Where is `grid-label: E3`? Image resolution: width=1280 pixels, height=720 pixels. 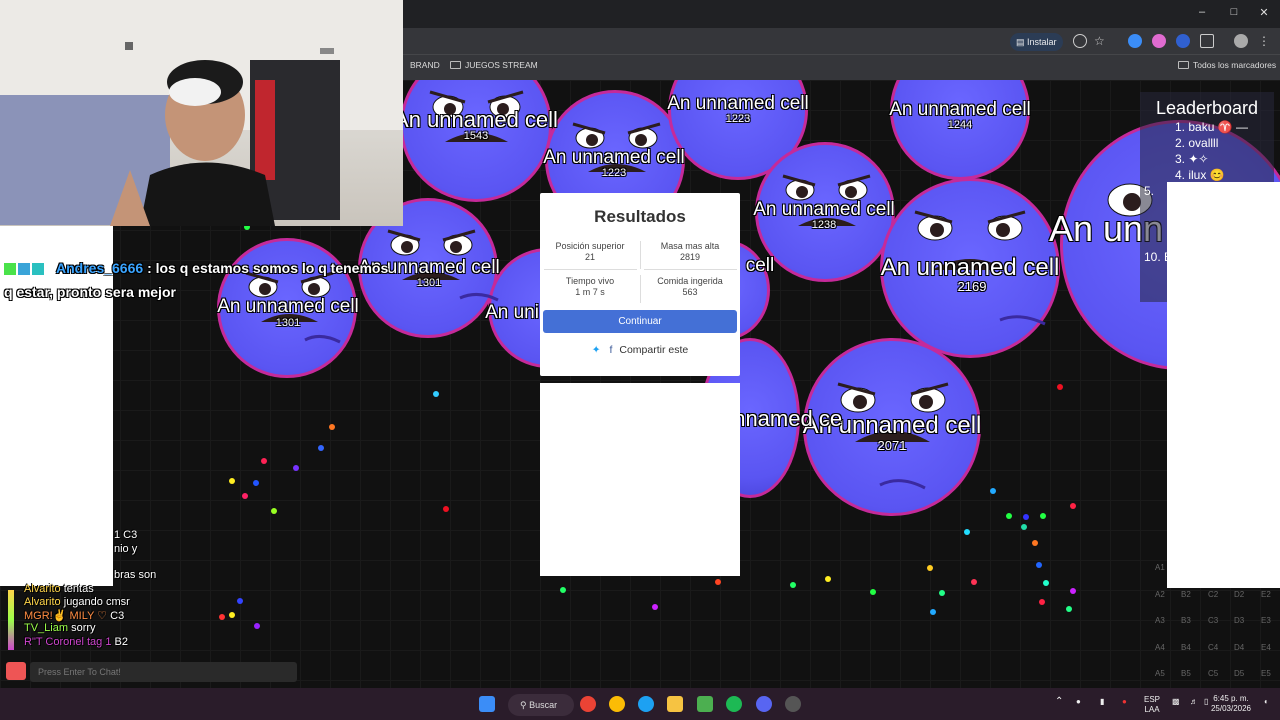
grid-label: E3 is located at coordinates (1266, 620).